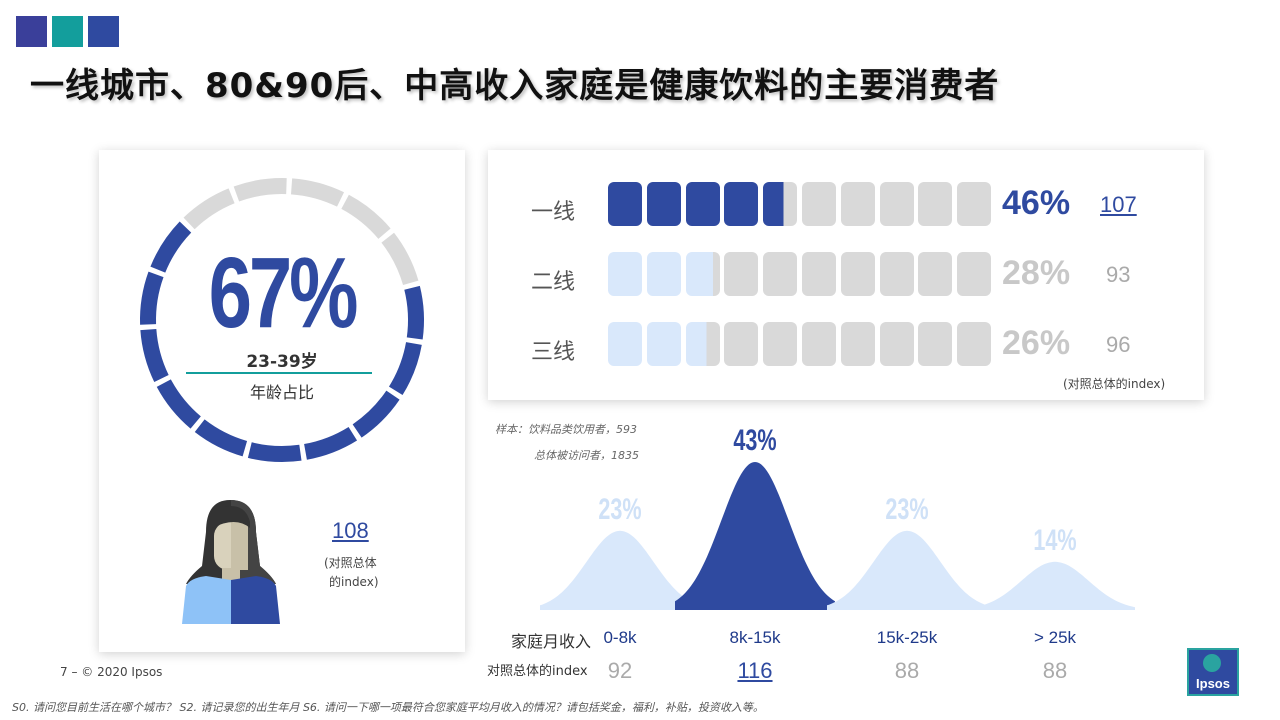  I want to click on tiers-index-note: (对照总体的index), so click(1114, 384).